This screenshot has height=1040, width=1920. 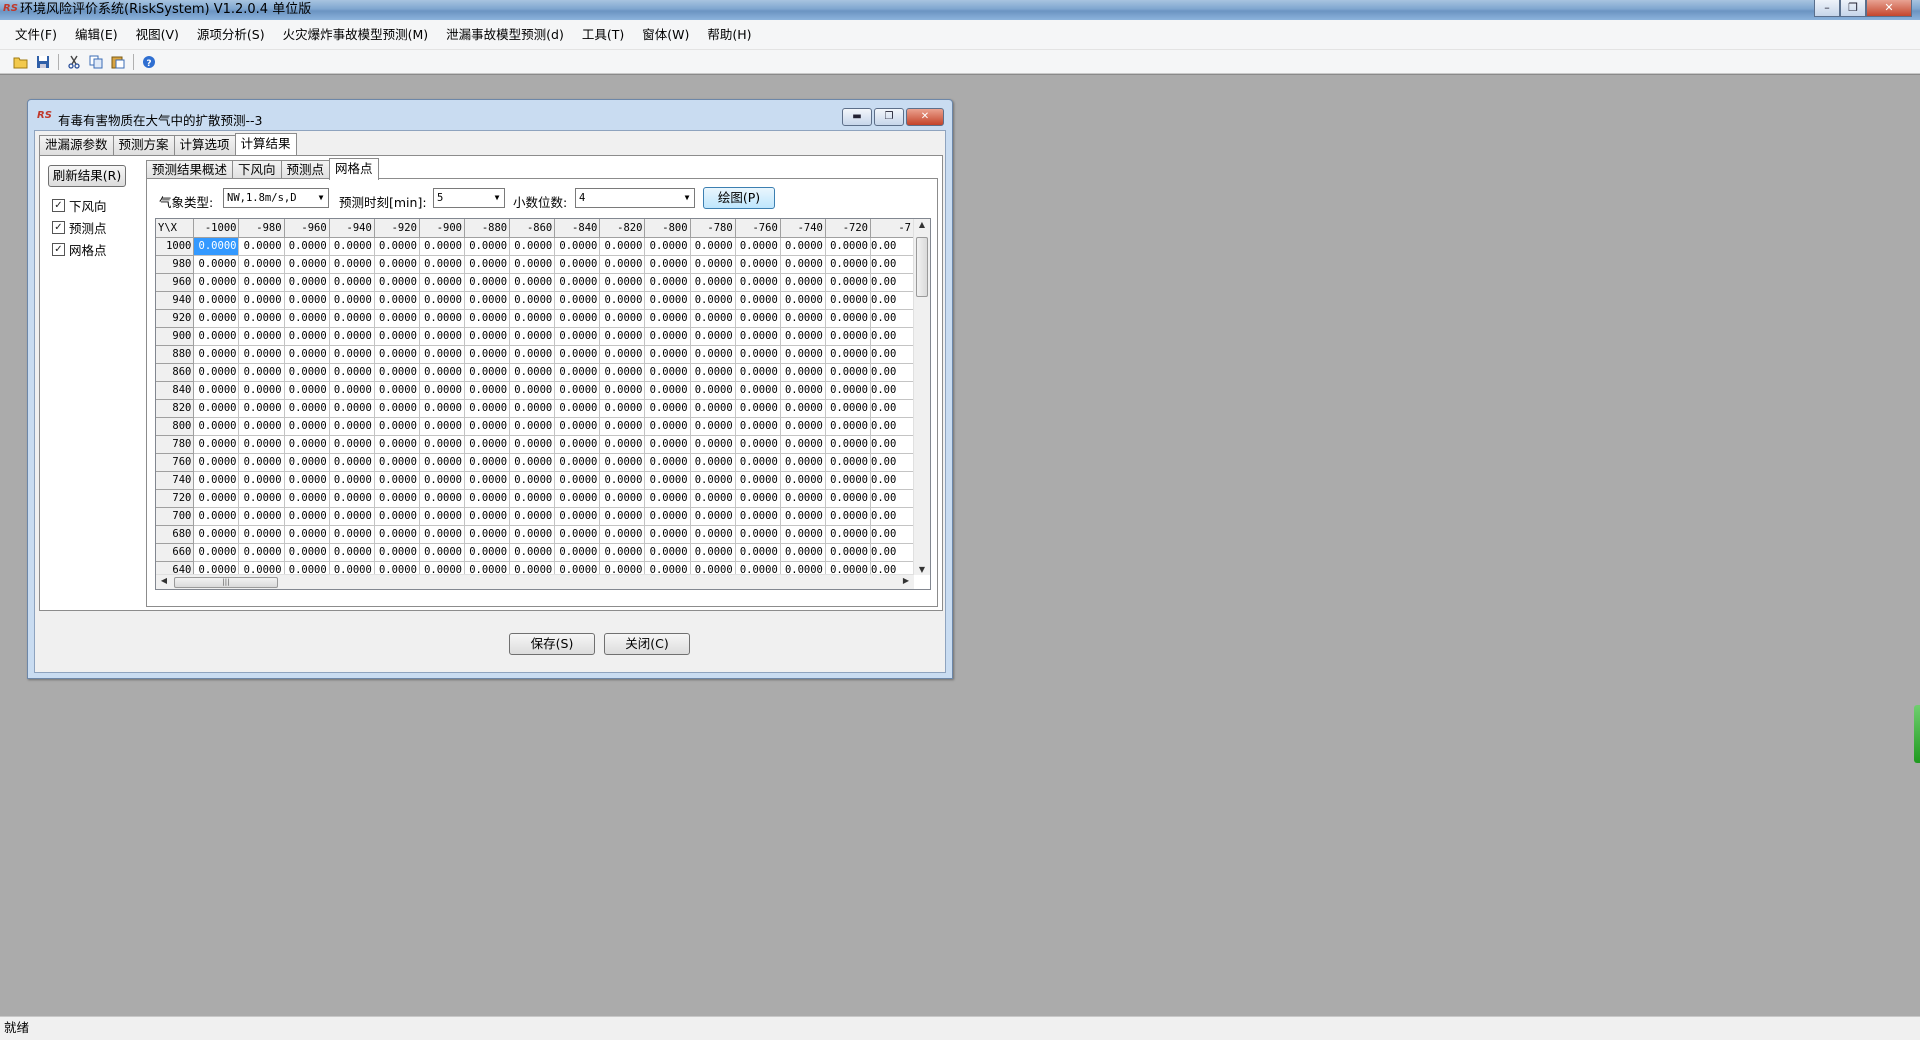 What do you see at coordinates (647, 644) in the screenshot?
I see `close-button: 关闭(C)` at bounding box center [647, 644].